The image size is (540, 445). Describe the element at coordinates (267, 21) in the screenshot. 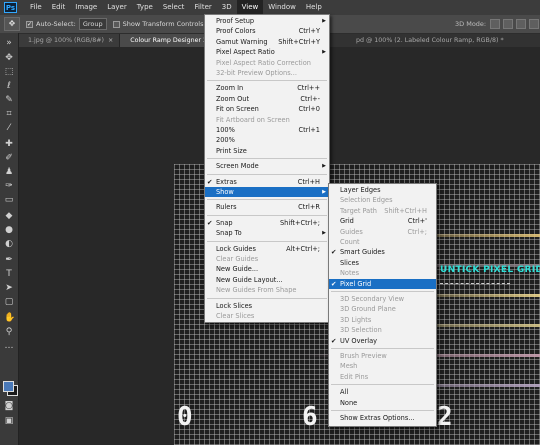

I see `menu-item-proof-setup: Proof Setup ▶` at that location.